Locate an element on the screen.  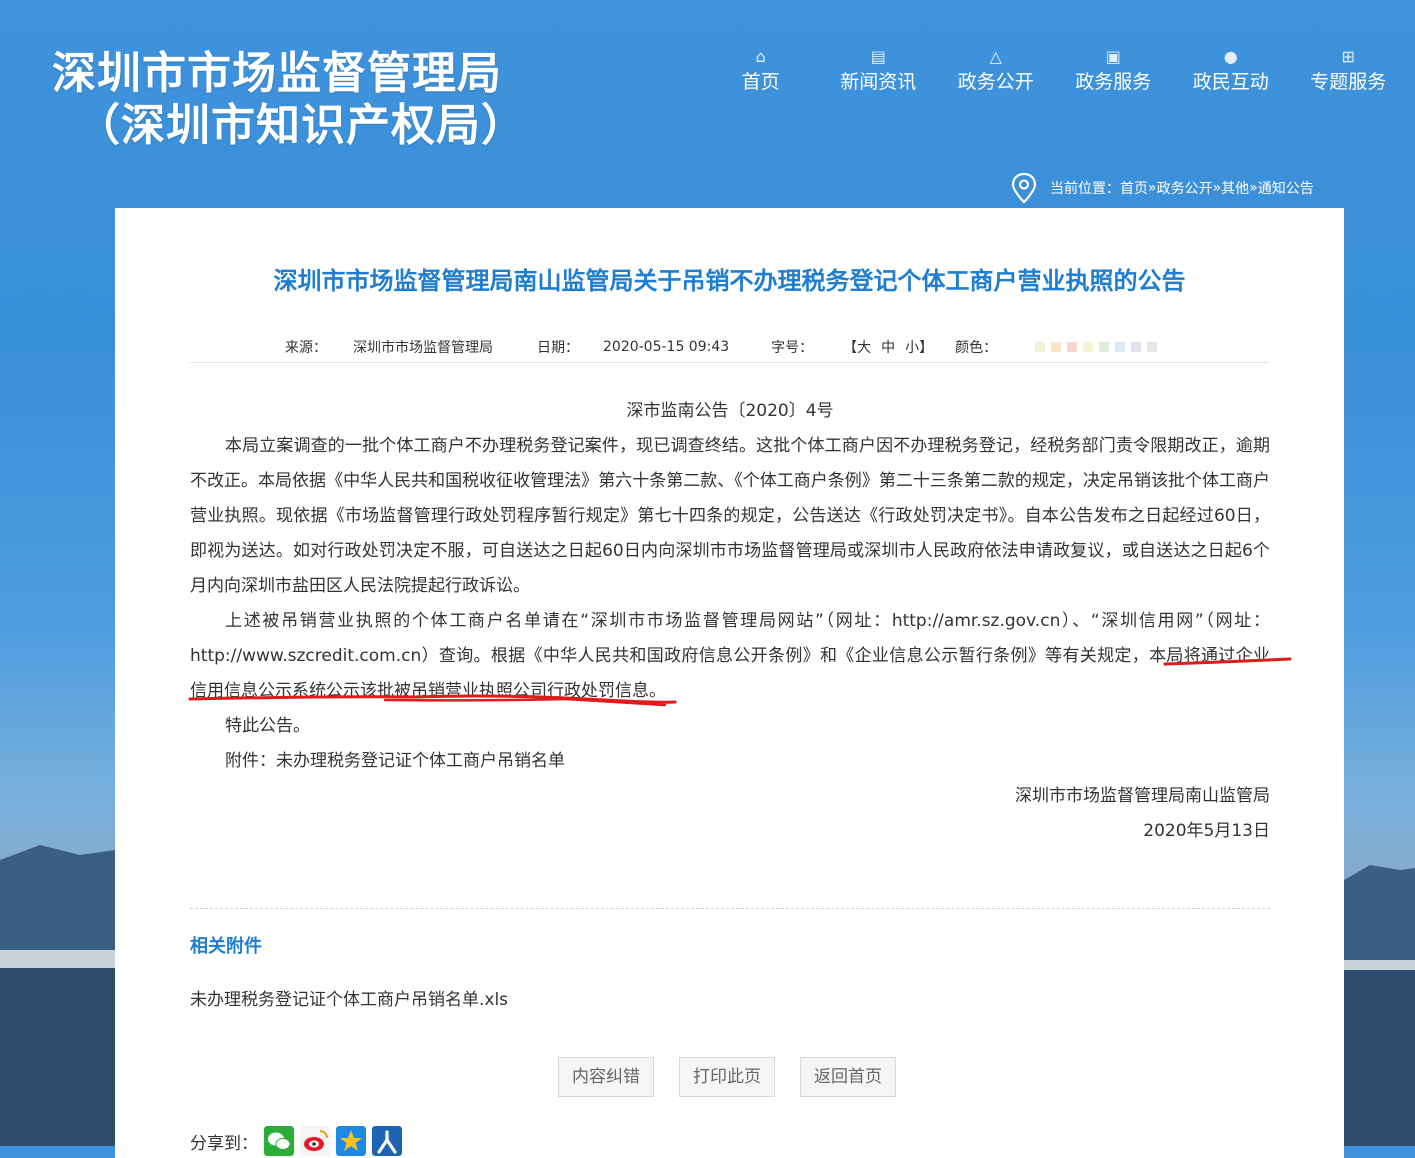
site-title: 深圳市市场监督管理局 （深圳市知识产权局） is located at coordinates (289, 100).